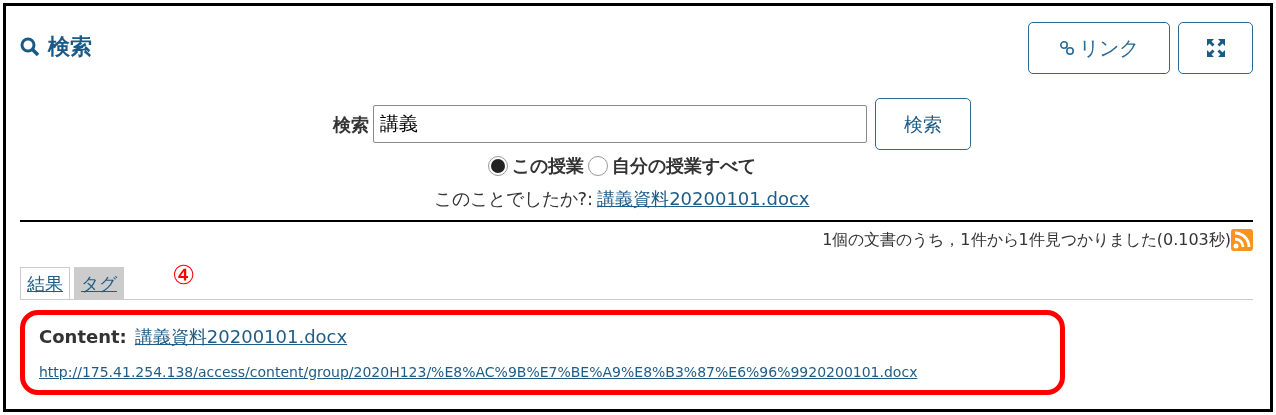  I want to click on expand-button, so click(1215, 48).